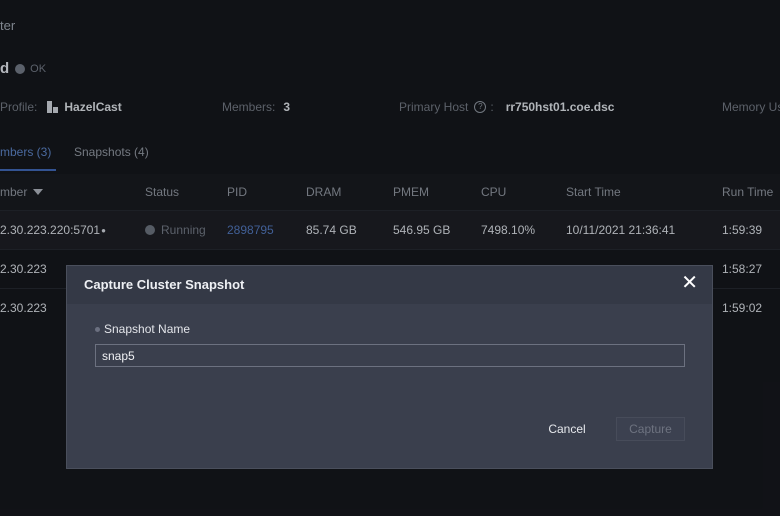  I want to click on snapshot-name-input, so click(390, 355).